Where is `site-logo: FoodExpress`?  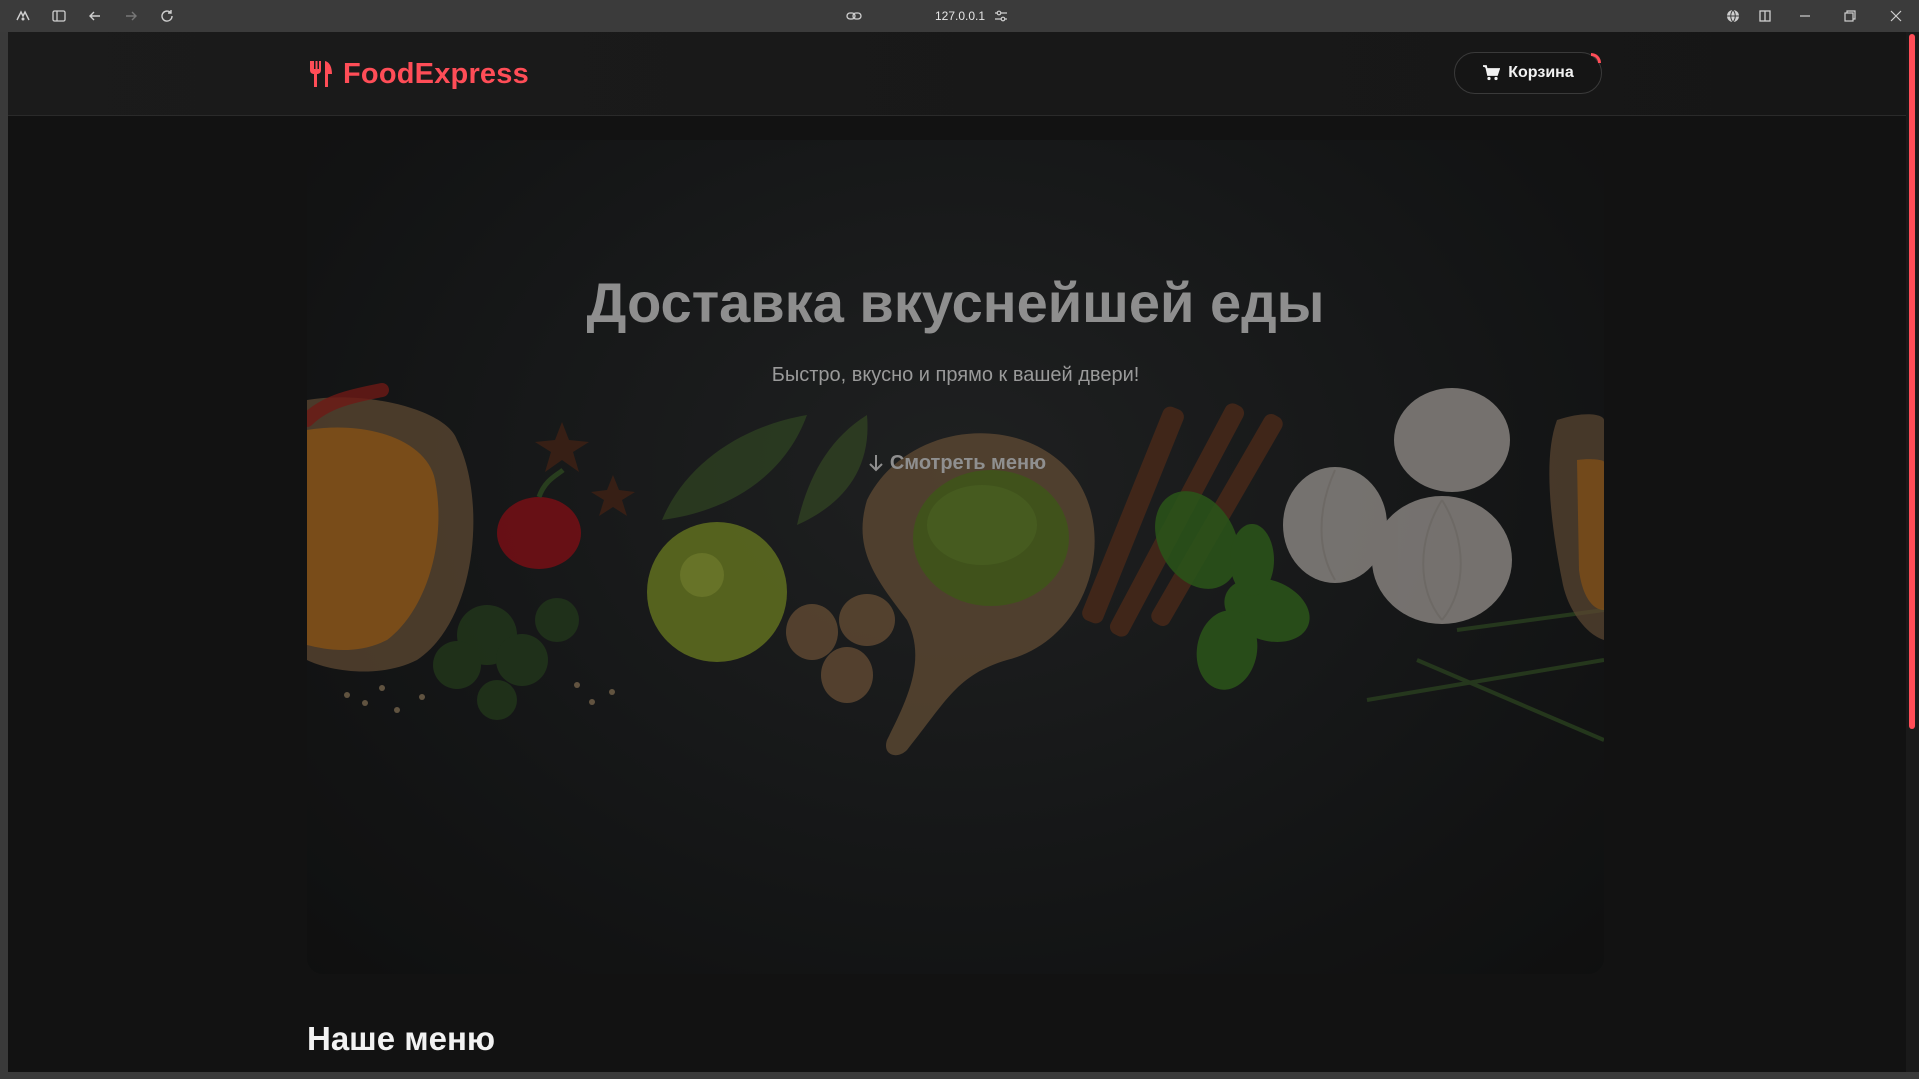 site-logo: FoodExpress is located at coordinates (418, 74).